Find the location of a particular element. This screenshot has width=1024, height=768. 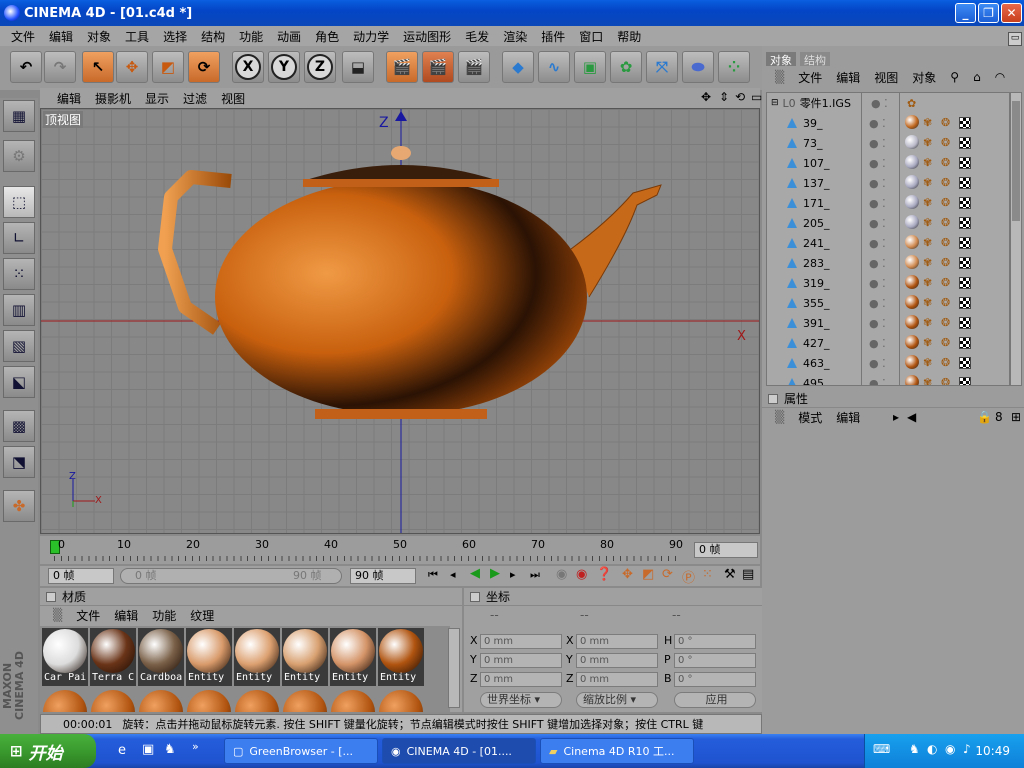

polygon-mode-disabled-icon: ⚙ is located at coordinates (19, 156).